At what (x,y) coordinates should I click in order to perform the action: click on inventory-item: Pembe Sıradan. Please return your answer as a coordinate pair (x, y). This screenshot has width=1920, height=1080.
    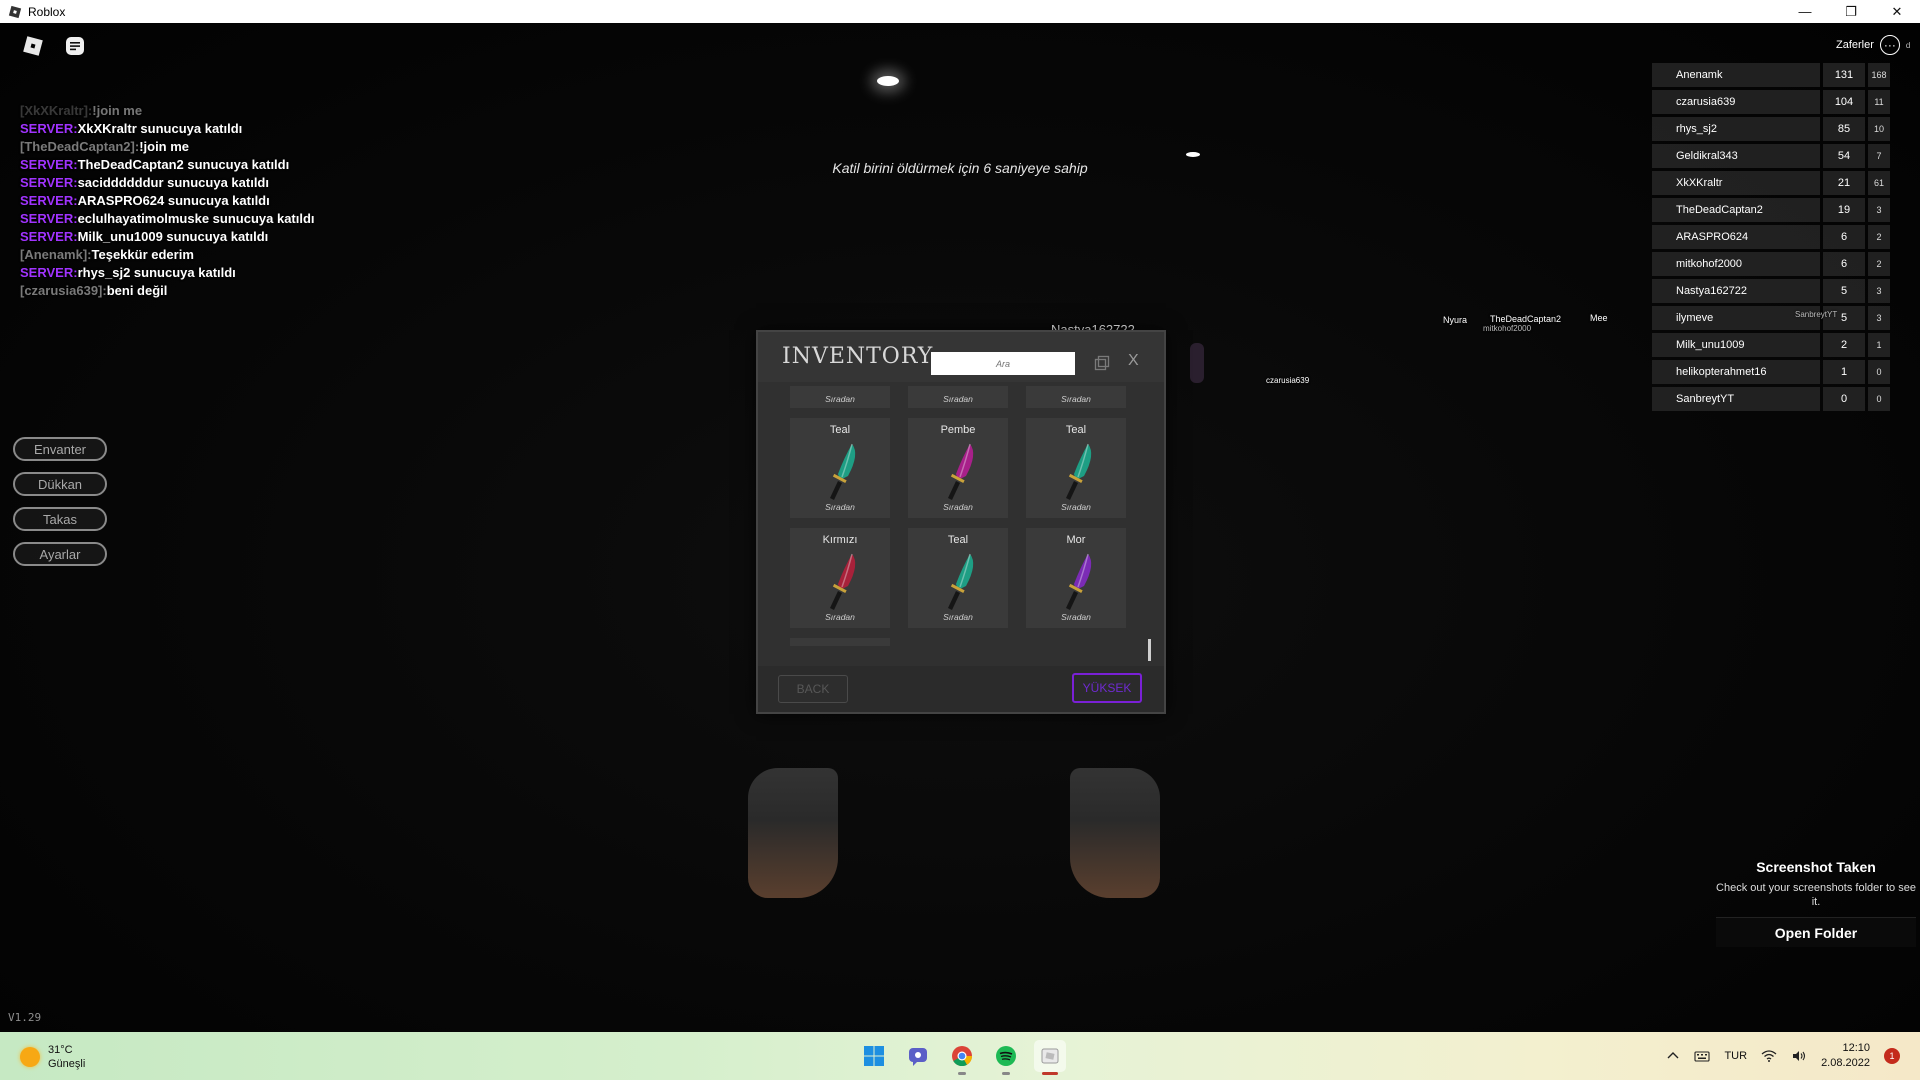
    Looking at the image, I should click on (958, 468).